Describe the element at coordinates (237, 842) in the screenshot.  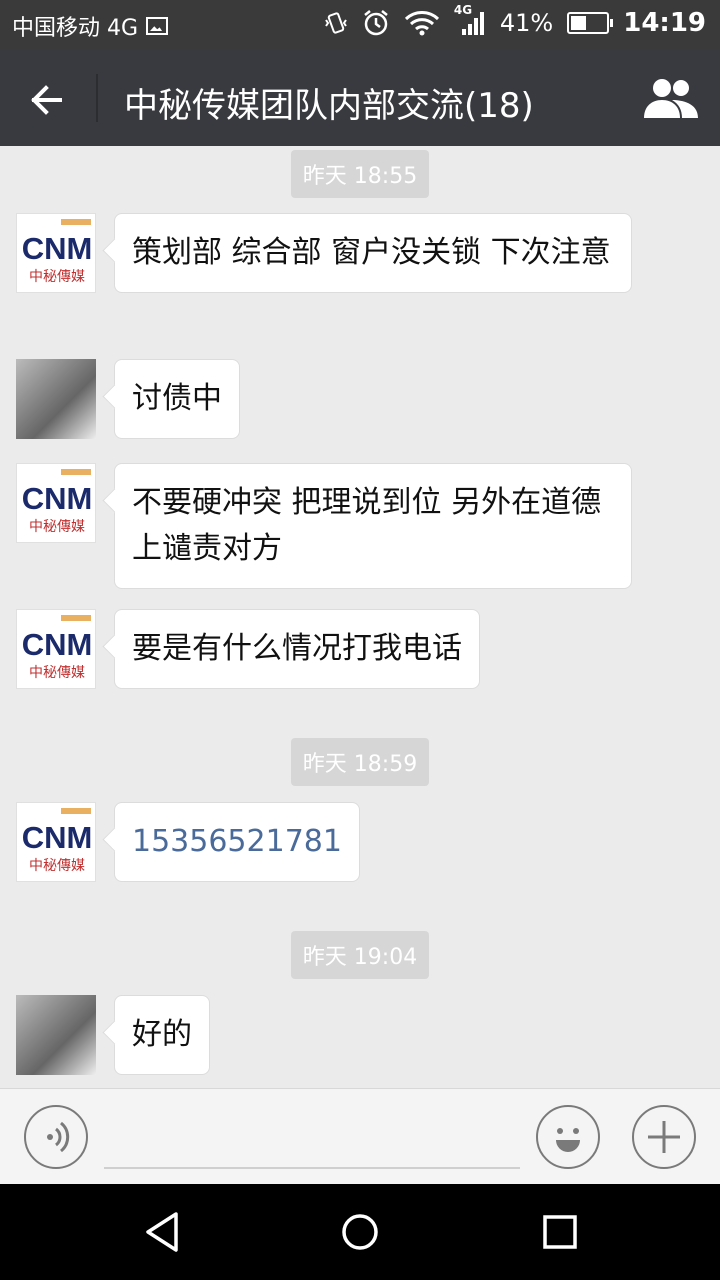
I see `phone-number-link: 15356521781` at that location.